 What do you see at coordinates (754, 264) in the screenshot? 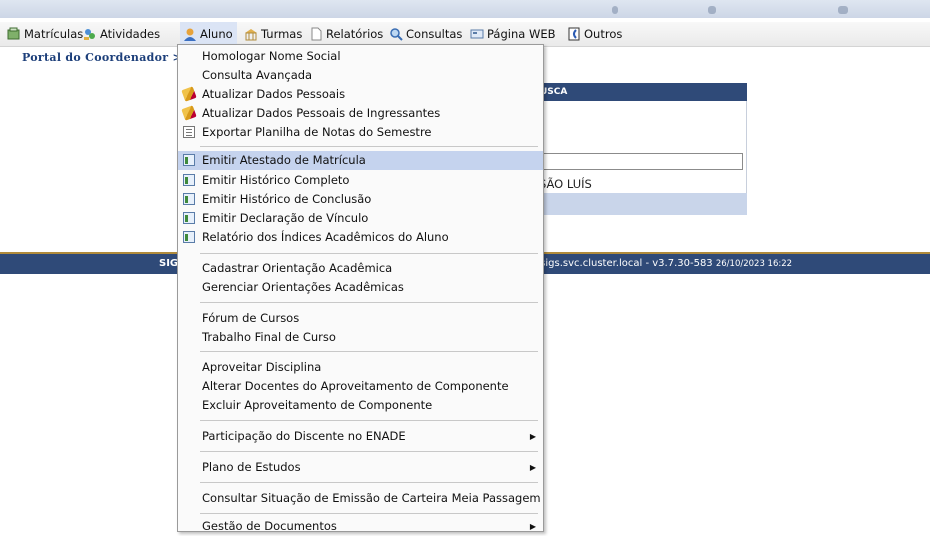
I see `footer-timestamp: 26/10/2023 16:22` at bounding box center [754, 264].